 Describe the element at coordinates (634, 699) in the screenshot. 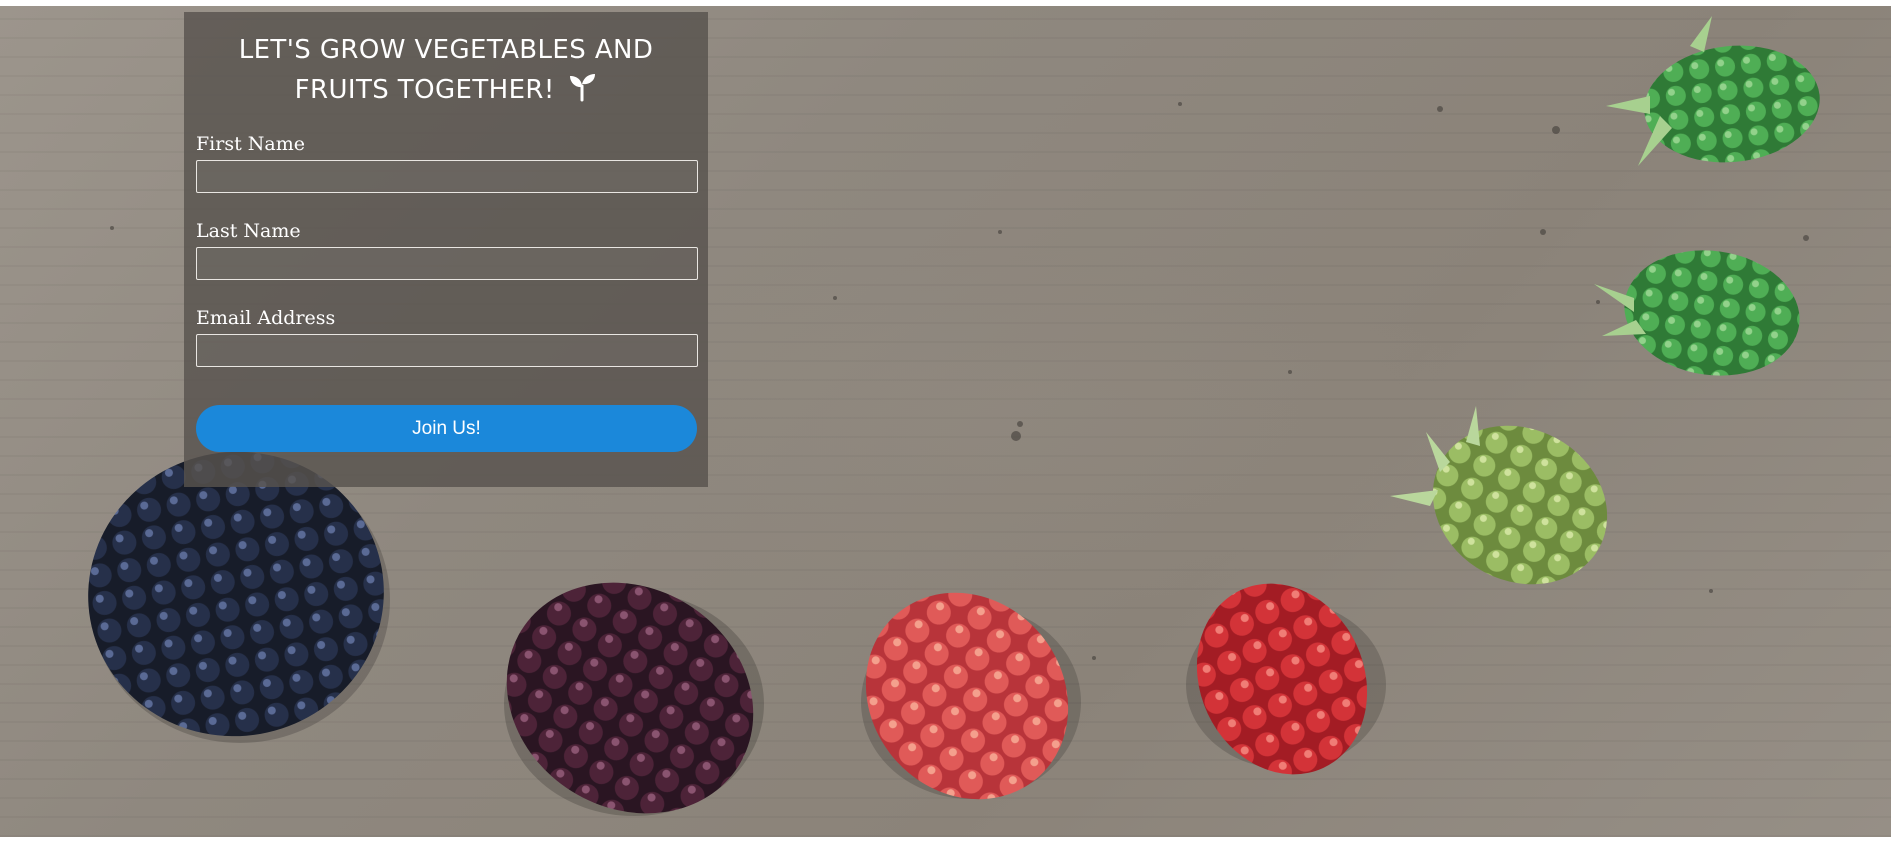

I see `dark-purple-berry` at that location.